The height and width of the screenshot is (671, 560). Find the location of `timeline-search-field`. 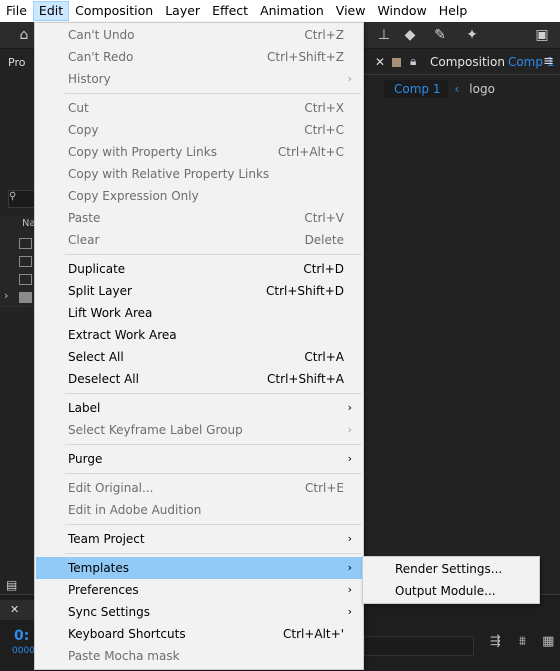

timeline-search-field is located at coordinates (419, 646).